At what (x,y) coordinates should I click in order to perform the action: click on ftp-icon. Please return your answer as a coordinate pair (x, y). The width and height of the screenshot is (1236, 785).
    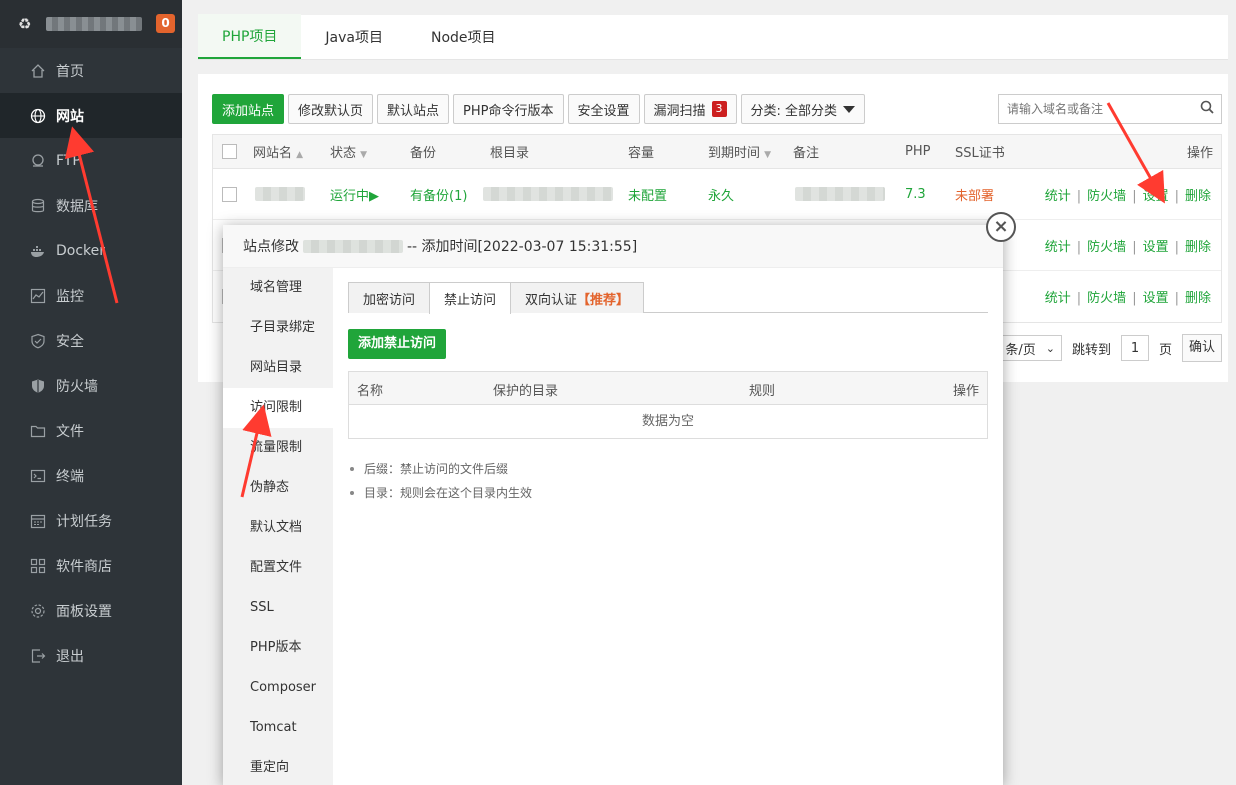
    Looking at the image, I should click on (38, 161).